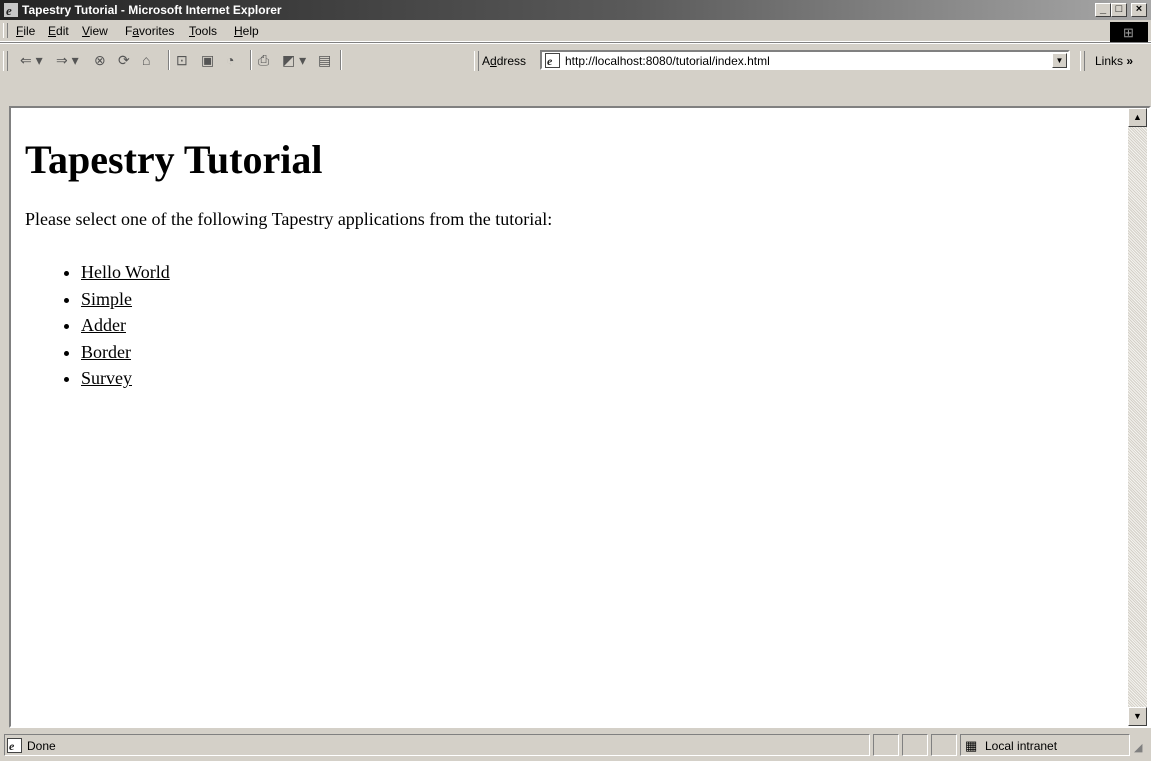 This screenshot has height=761, width=1151. Describe the element at coordinates (230, 60) in the screenshot. I see `history-icon: ◔` at that location.